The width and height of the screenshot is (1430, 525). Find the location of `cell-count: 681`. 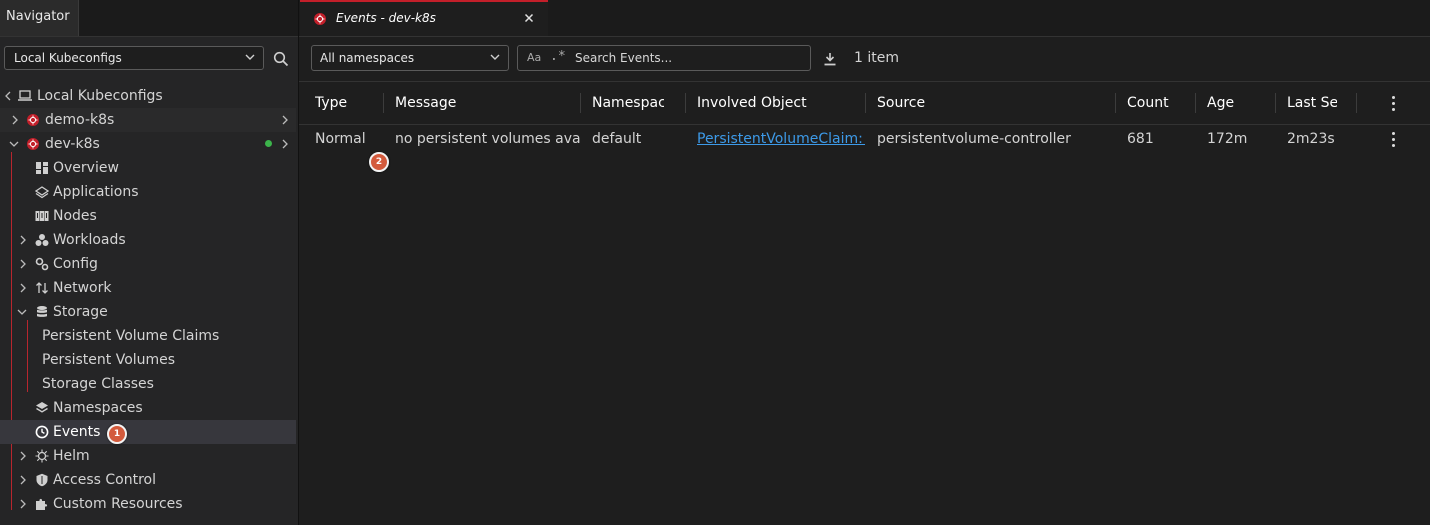

cell-count: 681 is located at coordinates (1140, 139).